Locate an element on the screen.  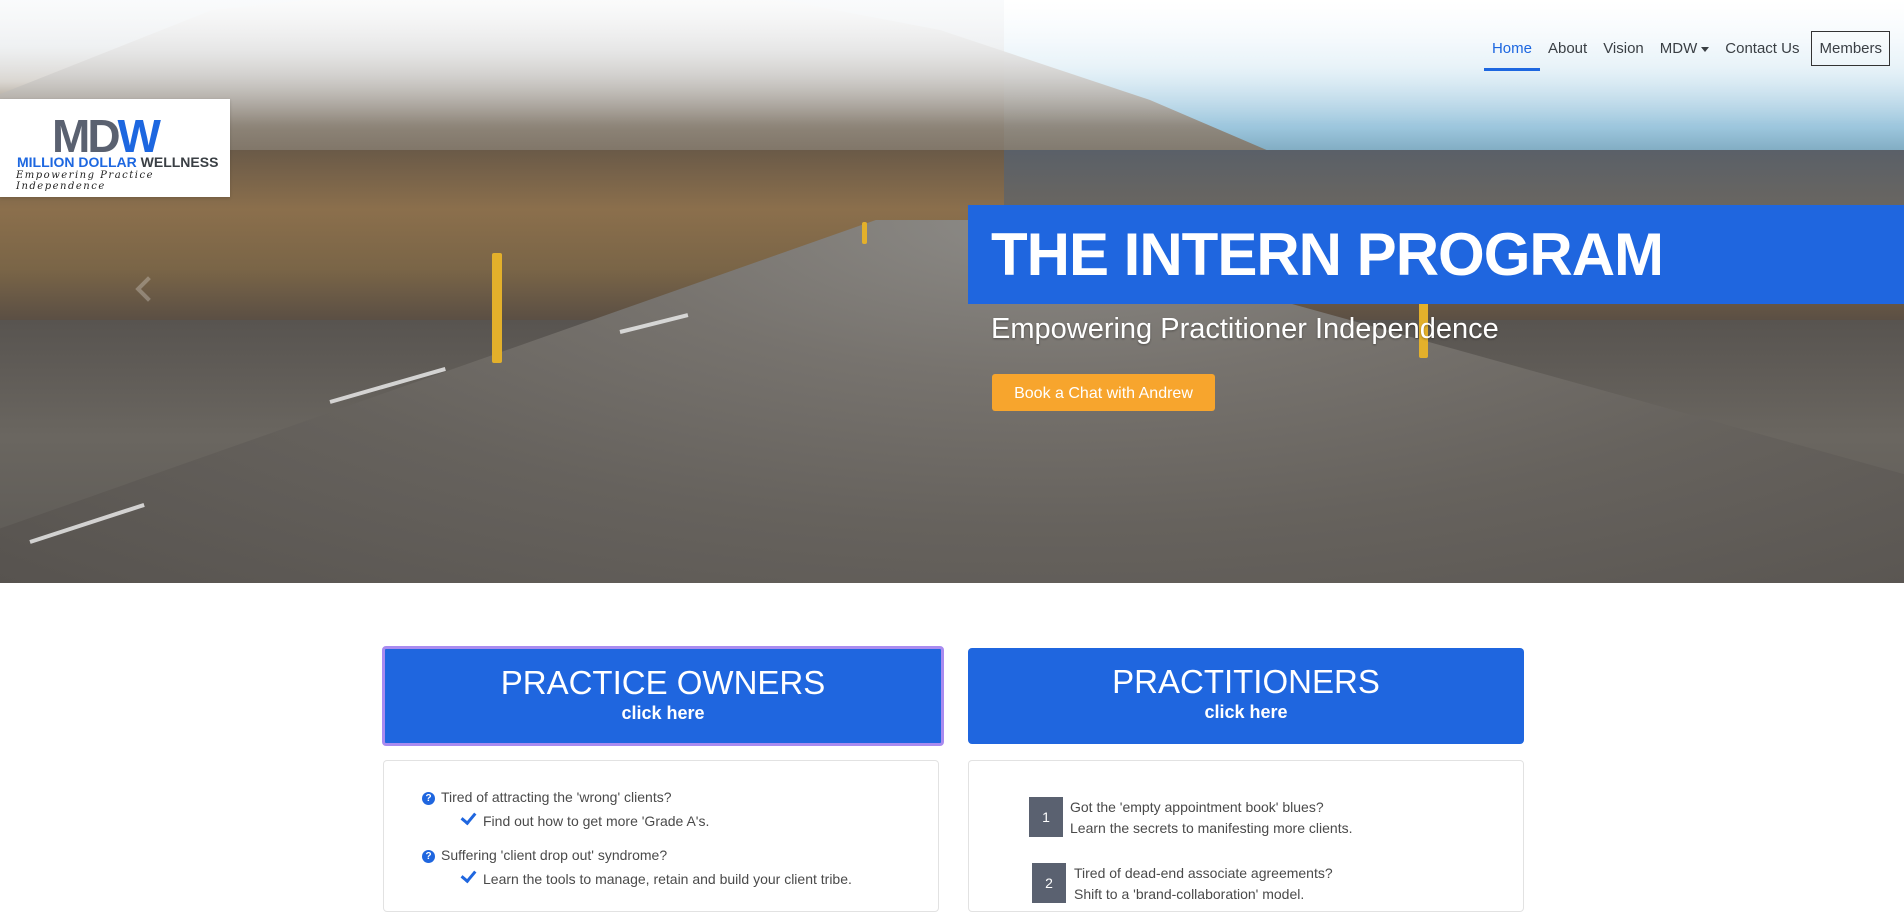
owners-question: ? Suffering 'client drop out' syndrome? is located at coordinates (544, 855).